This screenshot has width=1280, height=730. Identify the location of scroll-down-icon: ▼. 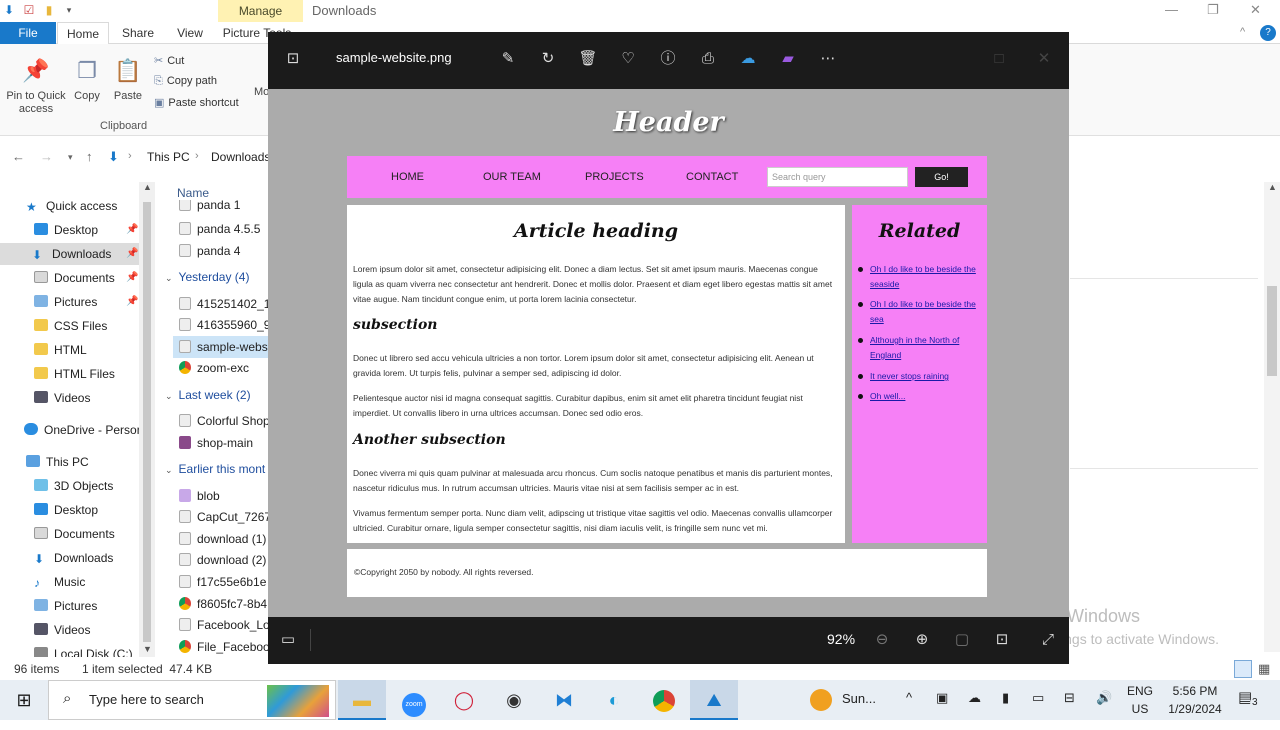
(147, 649).